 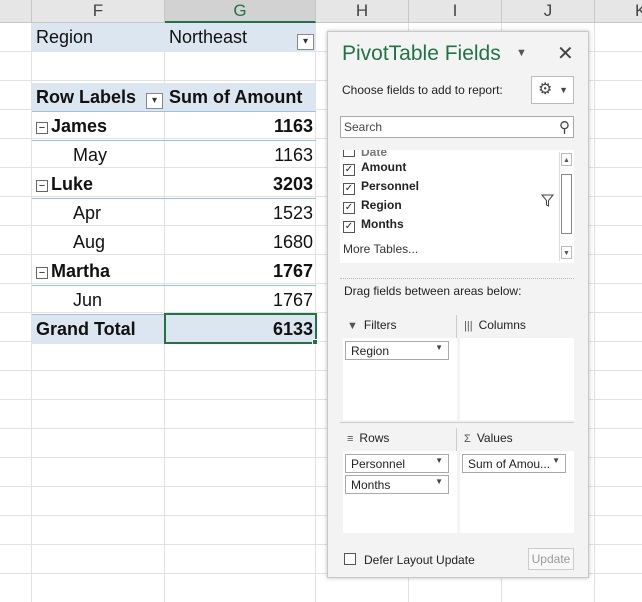 I want to click on grand-total-label: Grand Total, so click(x=98, y=329).